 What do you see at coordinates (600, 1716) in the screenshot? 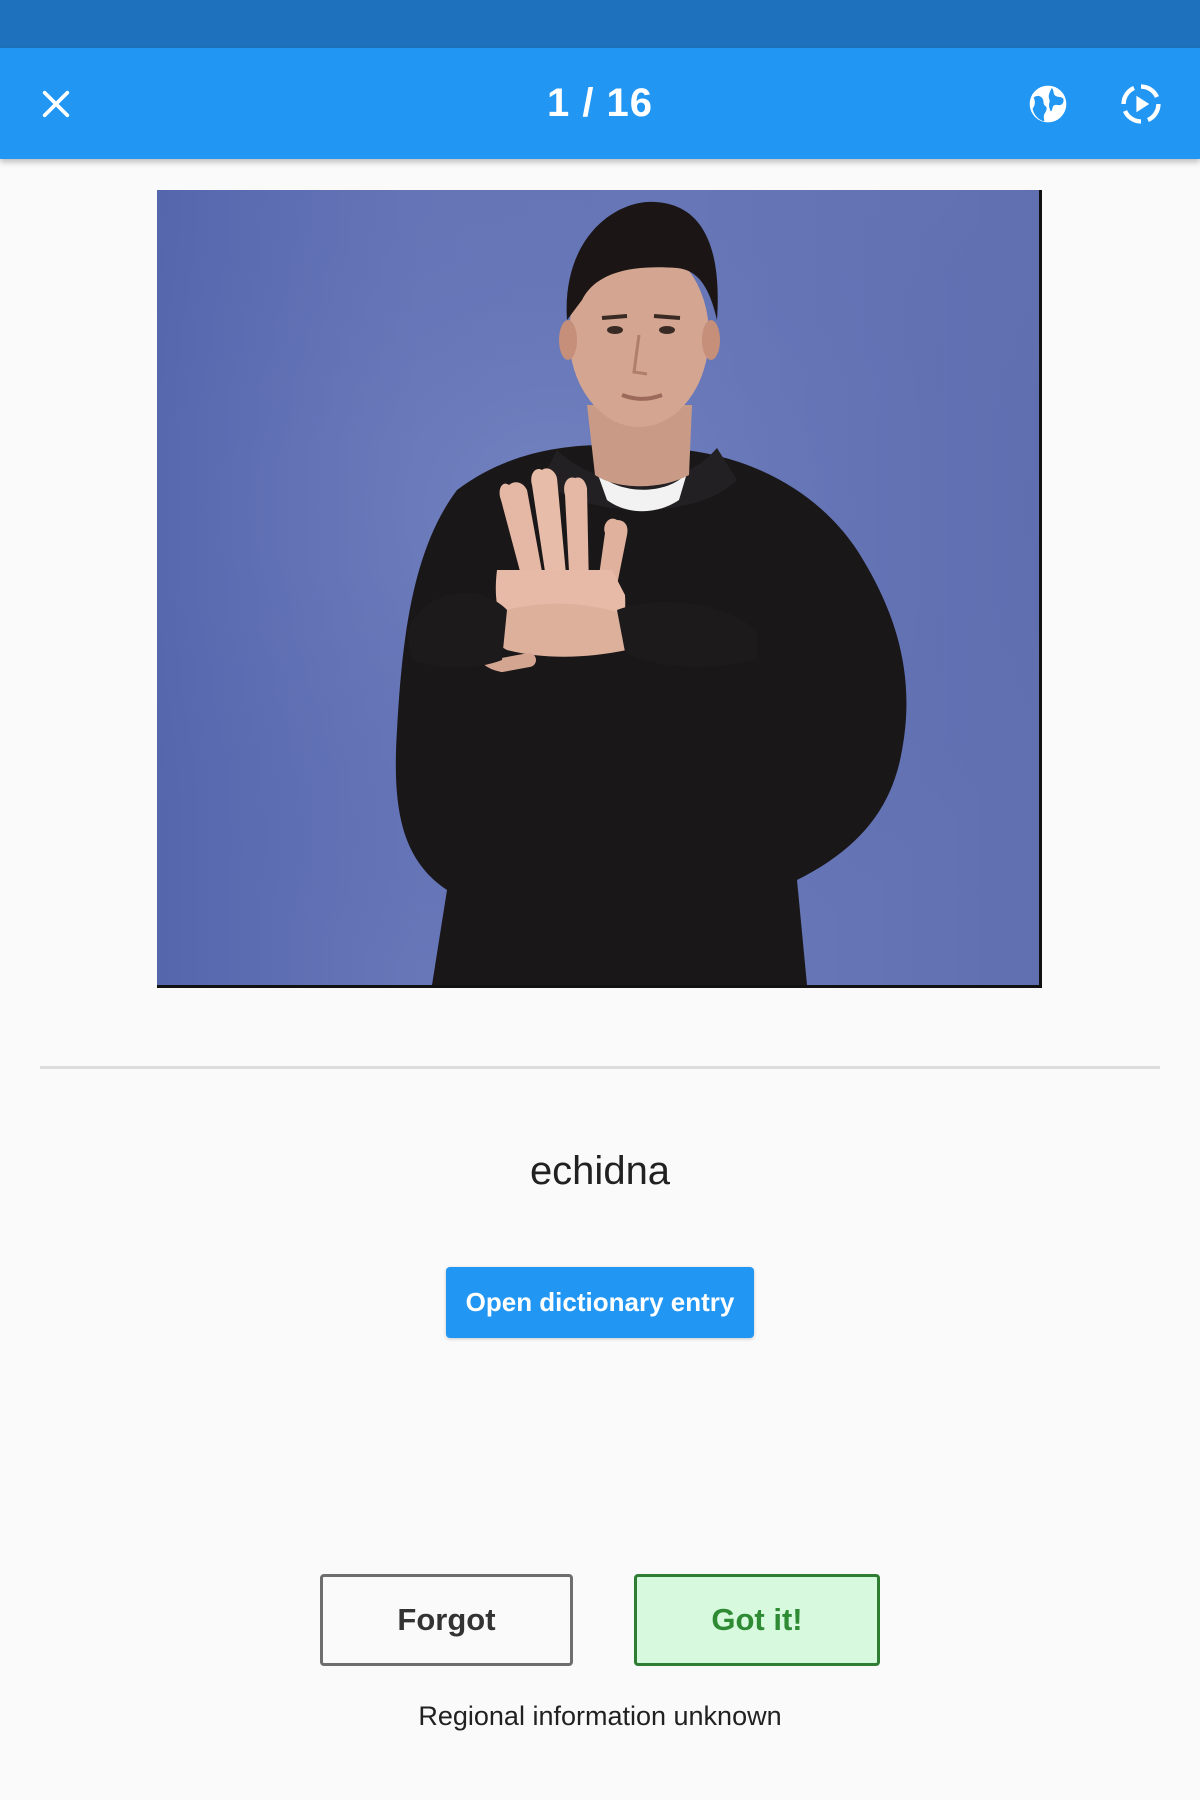
I see `regional-info-text: Regional information unknown` at bounding box center [600, 1716].